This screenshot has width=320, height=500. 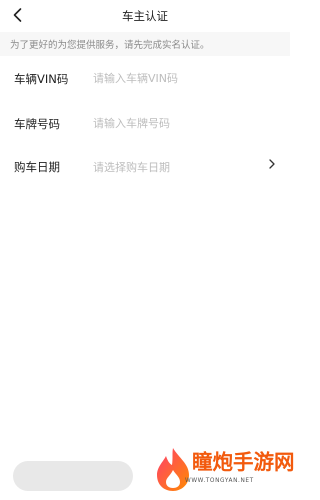 I want to click on watermark: 瞳炮手游网 WWW.TONGYAN.NET, so click(x=224, y=469).